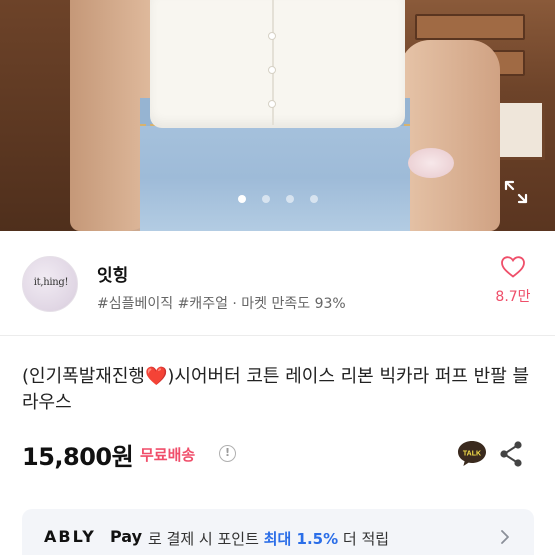  What do you see at coordinates (156, 376) in the screenshot?
I see `heart-emoji: ❤️` at bounding box center [156, 376].